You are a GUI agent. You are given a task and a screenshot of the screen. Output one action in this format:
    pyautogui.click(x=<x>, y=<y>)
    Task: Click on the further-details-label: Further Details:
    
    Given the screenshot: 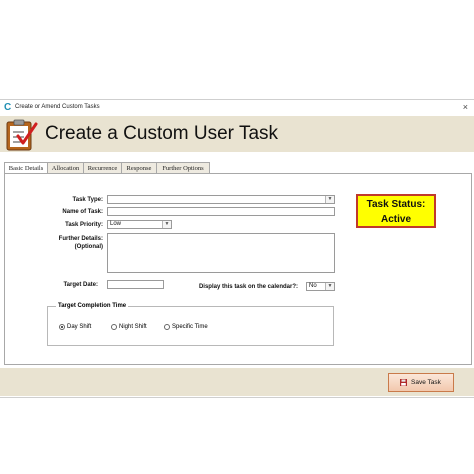 What is the action you would take?
    pyautogui.click(x=80, y=239)
    